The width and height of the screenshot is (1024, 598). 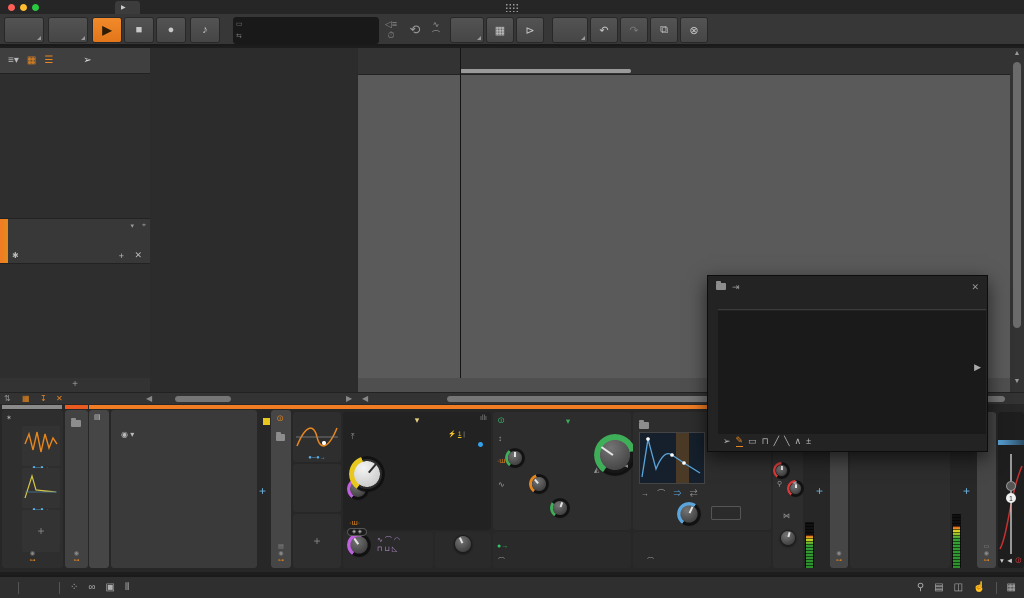 What do you see at coordinates (671, 493) in the screenshot?
I see `segments-loop-mode-icons: → ⌒ ⇒ ⇄` at bounding box center [671, 493].